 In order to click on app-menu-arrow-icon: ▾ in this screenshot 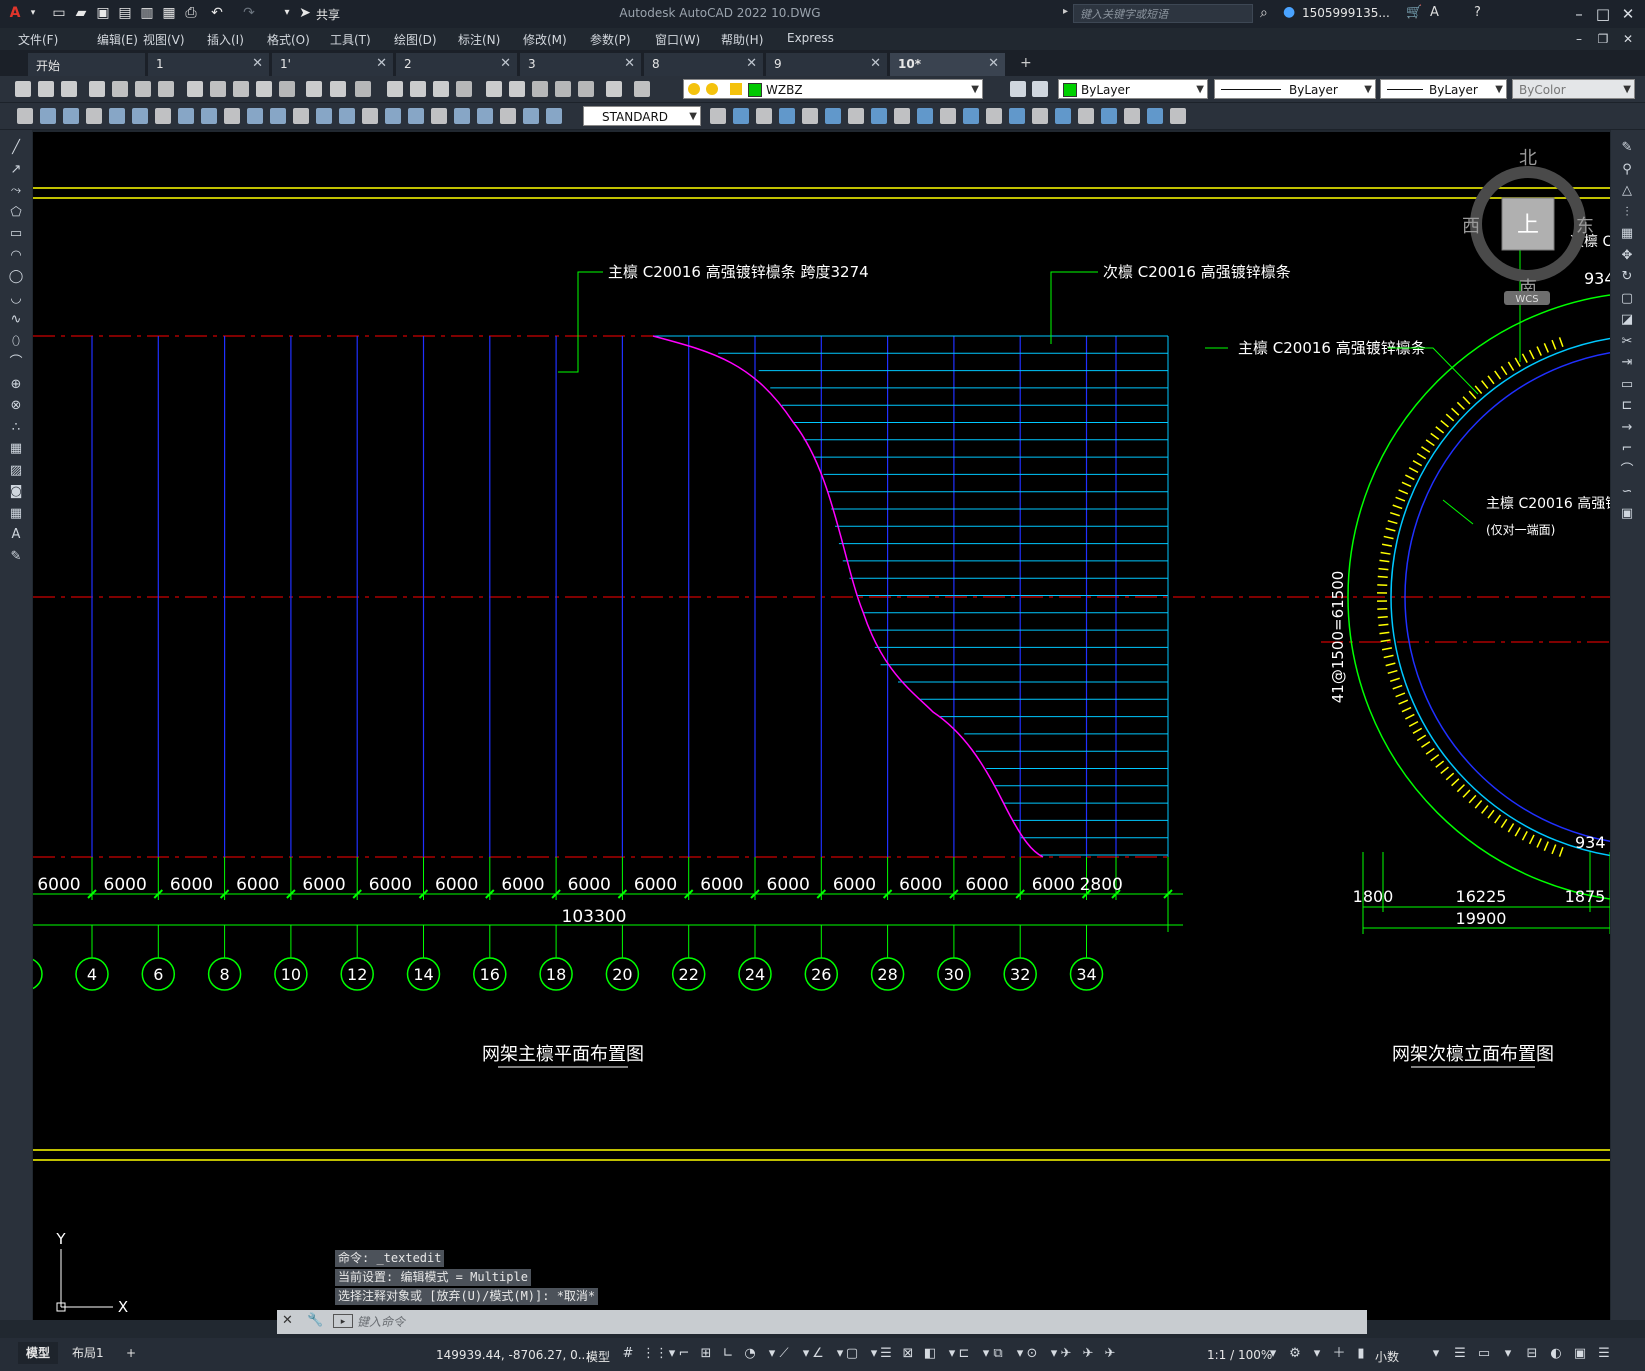, I will do `click(33, 13)`.